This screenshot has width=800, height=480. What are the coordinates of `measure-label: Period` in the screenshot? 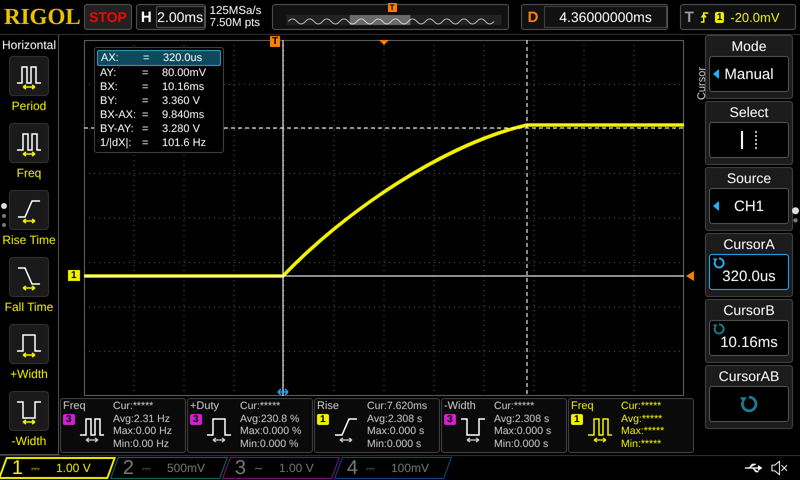 It's located at (29, 106).